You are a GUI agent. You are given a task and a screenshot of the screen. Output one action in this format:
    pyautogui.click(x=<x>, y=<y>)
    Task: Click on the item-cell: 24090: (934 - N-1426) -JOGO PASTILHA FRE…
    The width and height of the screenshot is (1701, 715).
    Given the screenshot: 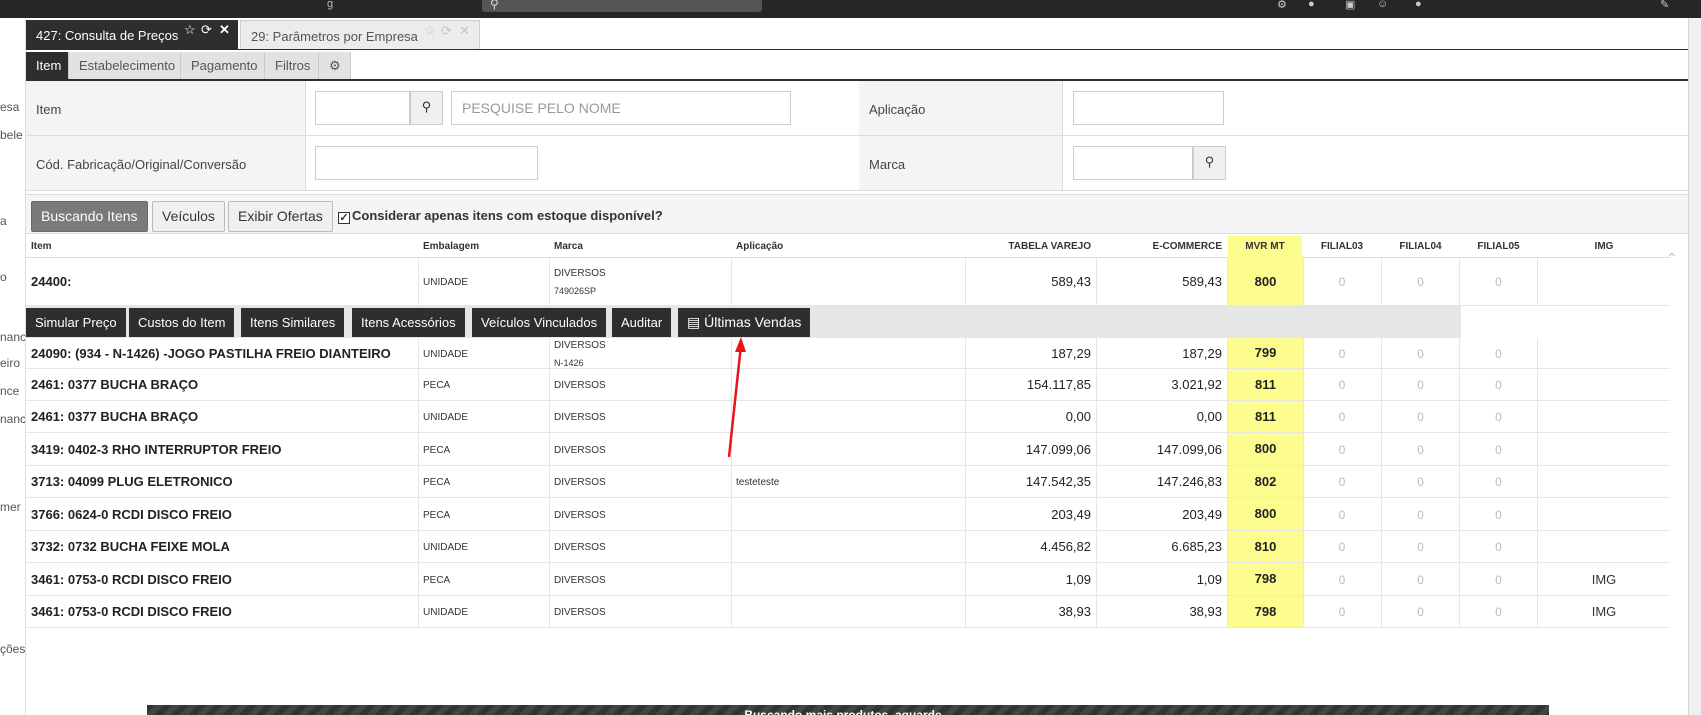 What is the action you would take?
    pyautogui.click(x=211, y=353)
    